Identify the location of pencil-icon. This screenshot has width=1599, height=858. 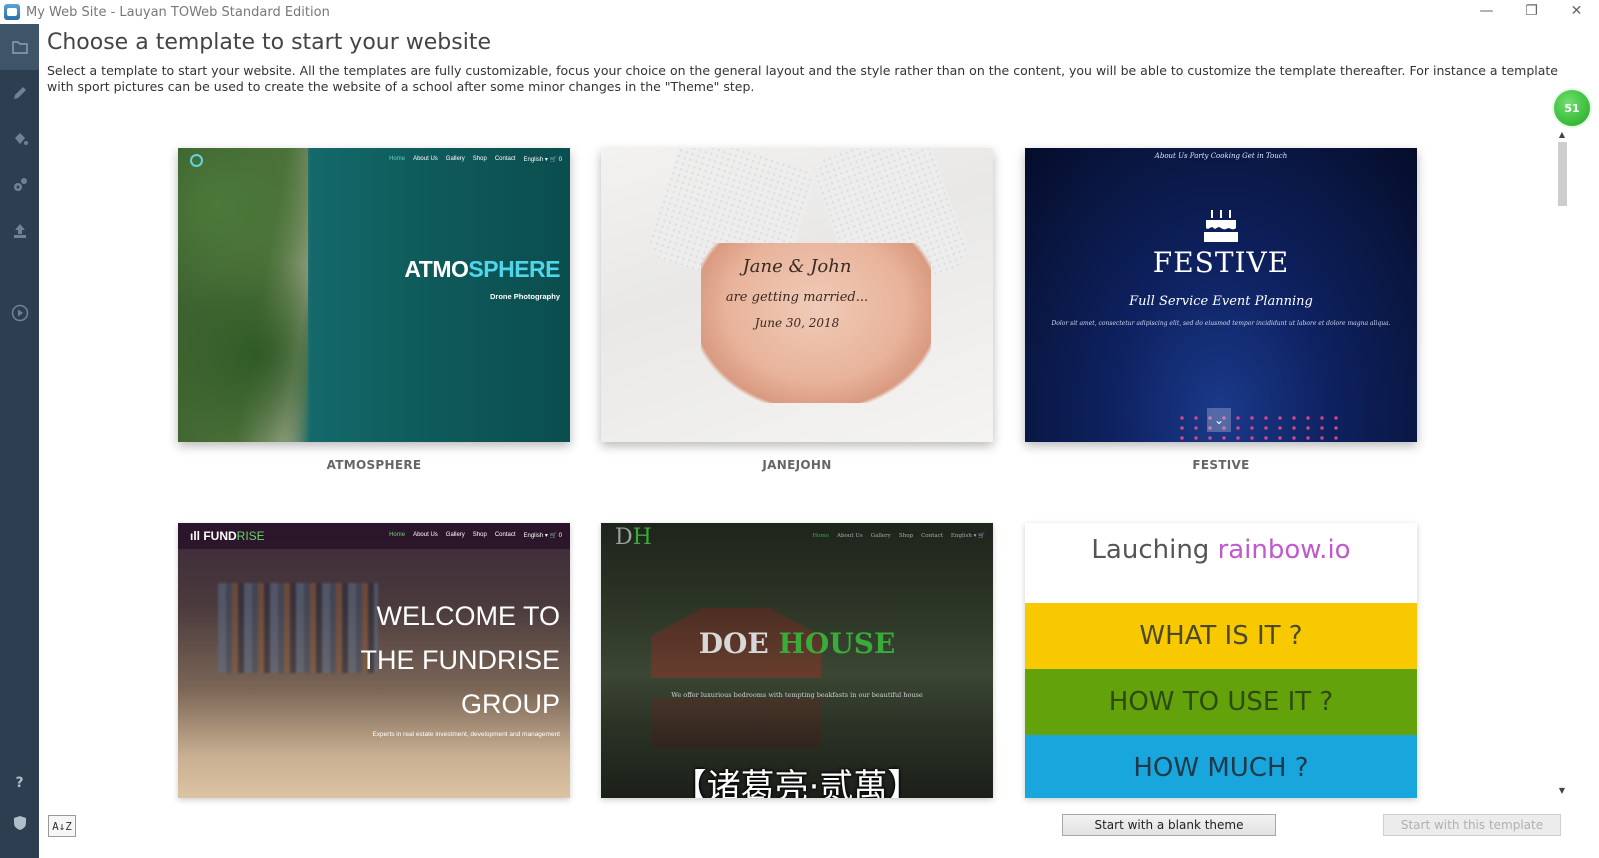
(19, 93).